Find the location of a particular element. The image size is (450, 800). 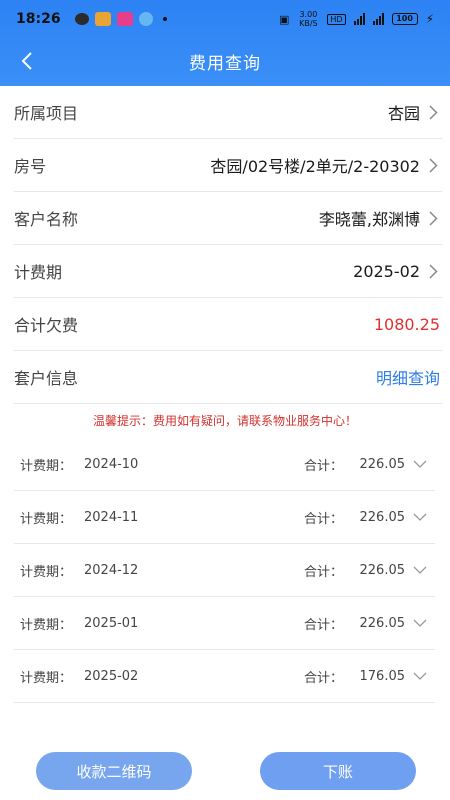

page-title: 费用查询 is located at coordinates (225, 63).